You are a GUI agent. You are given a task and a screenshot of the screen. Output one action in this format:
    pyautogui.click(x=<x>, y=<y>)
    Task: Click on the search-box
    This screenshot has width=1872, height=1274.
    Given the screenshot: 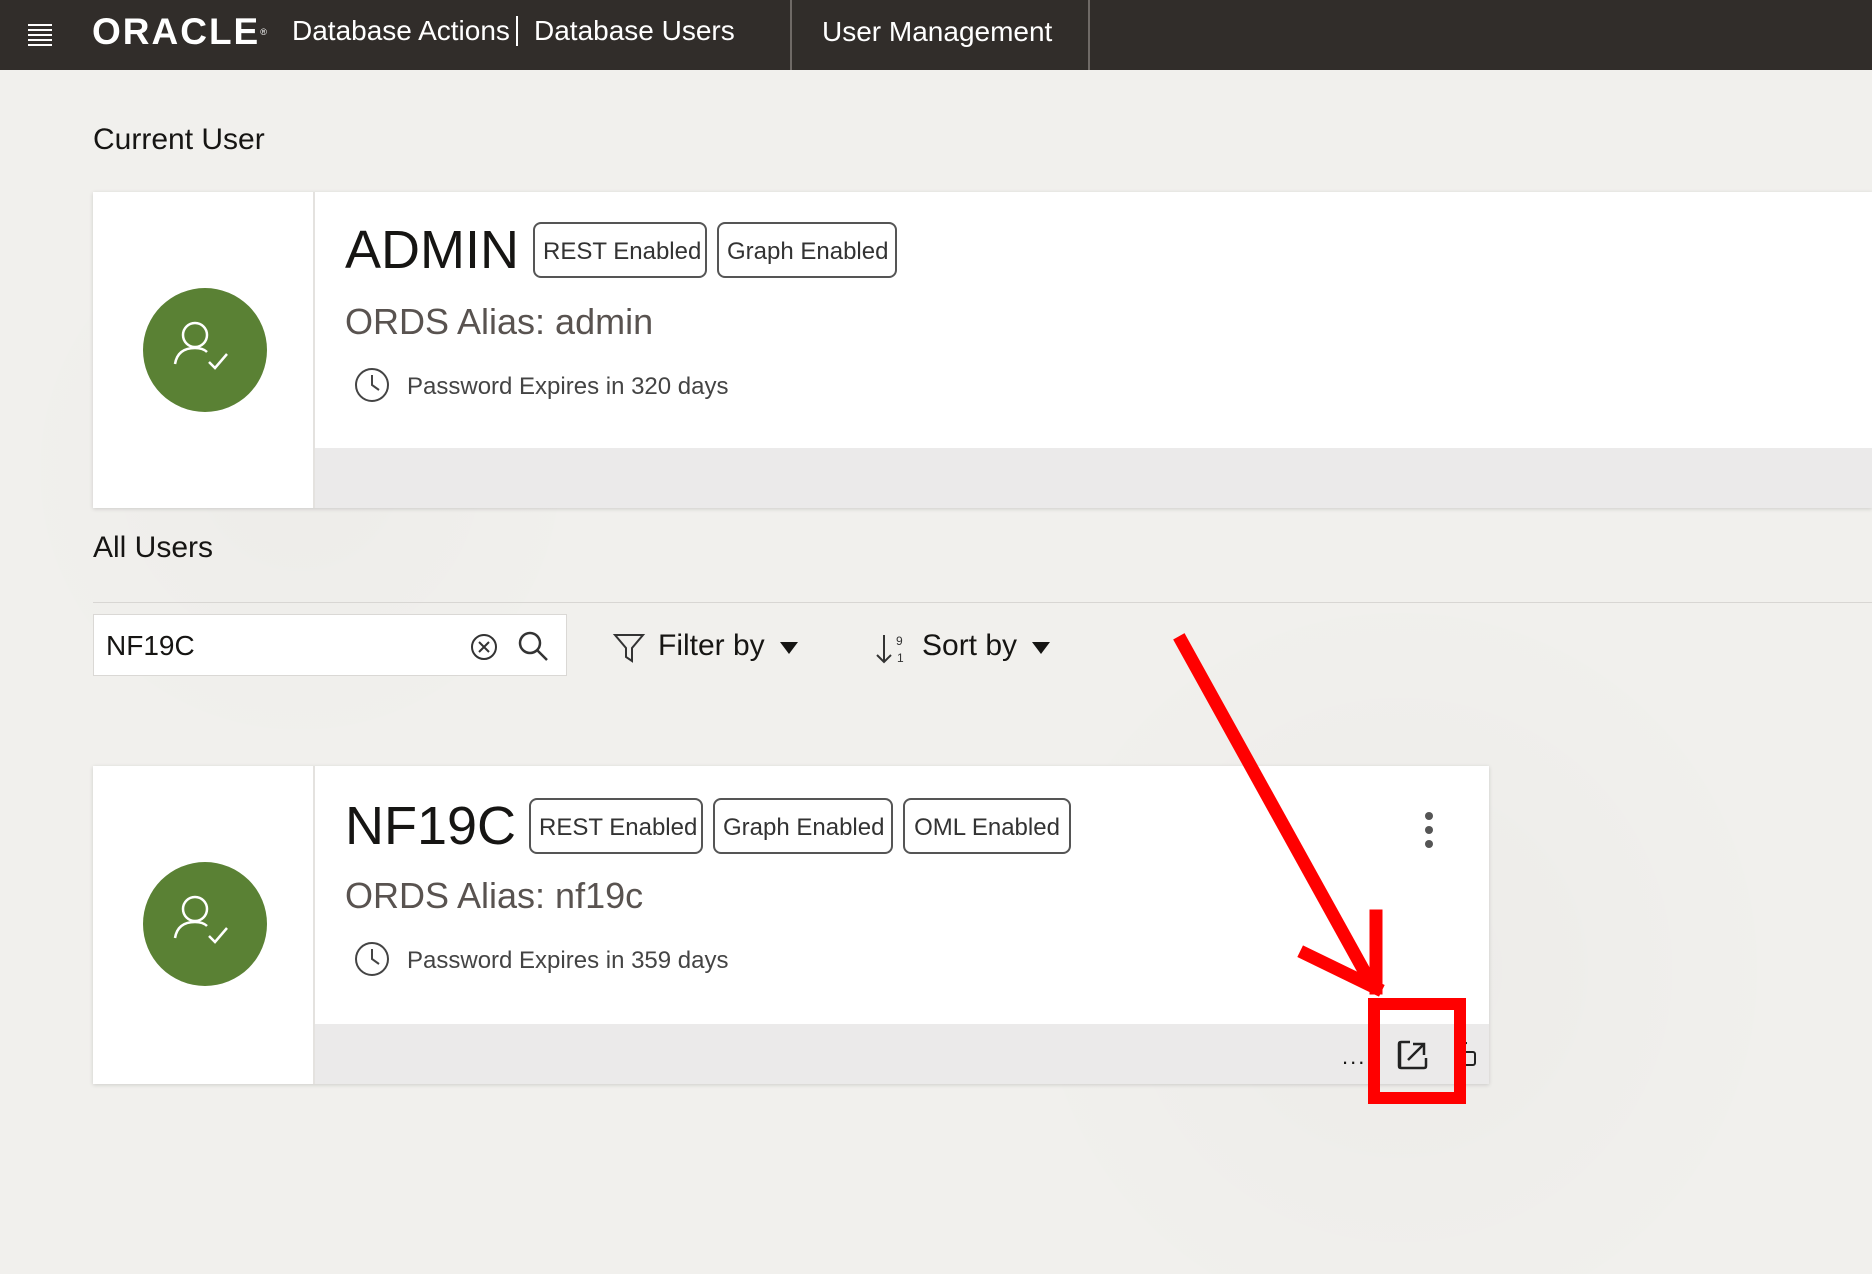 What is the action you would take?
    pyautogui.click(x=330, y=645)
    